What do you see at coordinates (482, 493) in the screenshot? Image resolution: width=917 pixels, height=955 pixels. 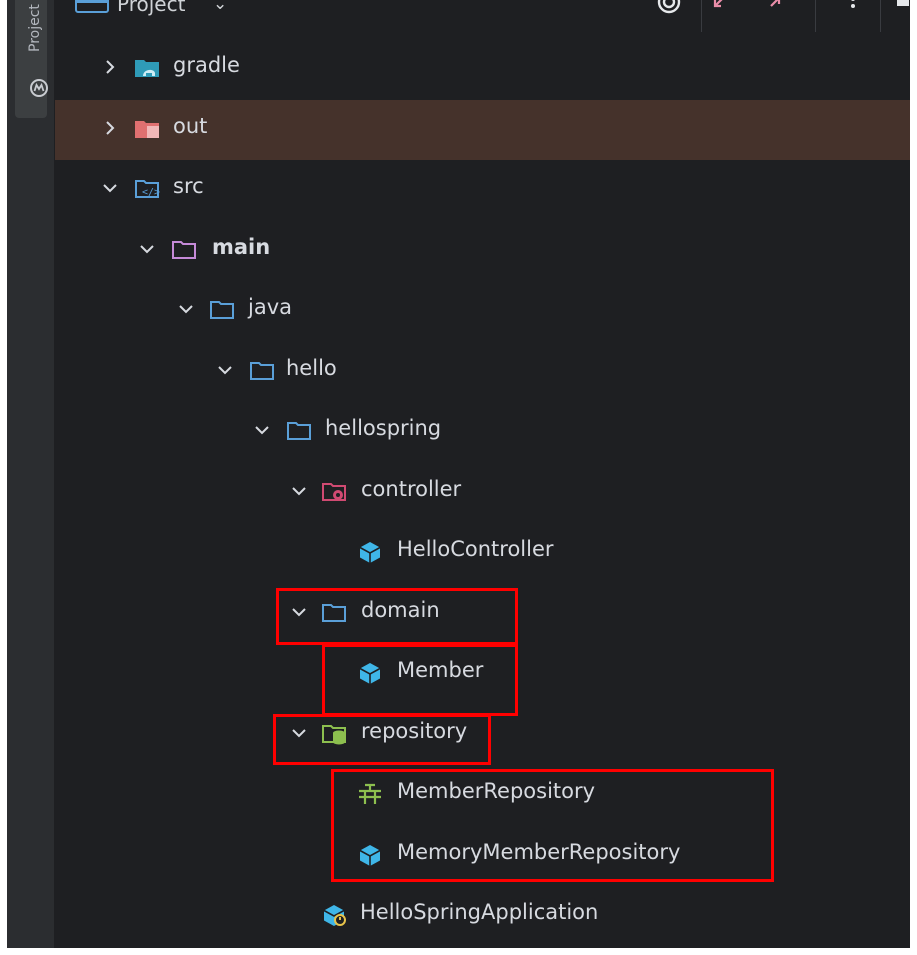 I see `tree-item-controller: controller` at bounding box center [482, 493].